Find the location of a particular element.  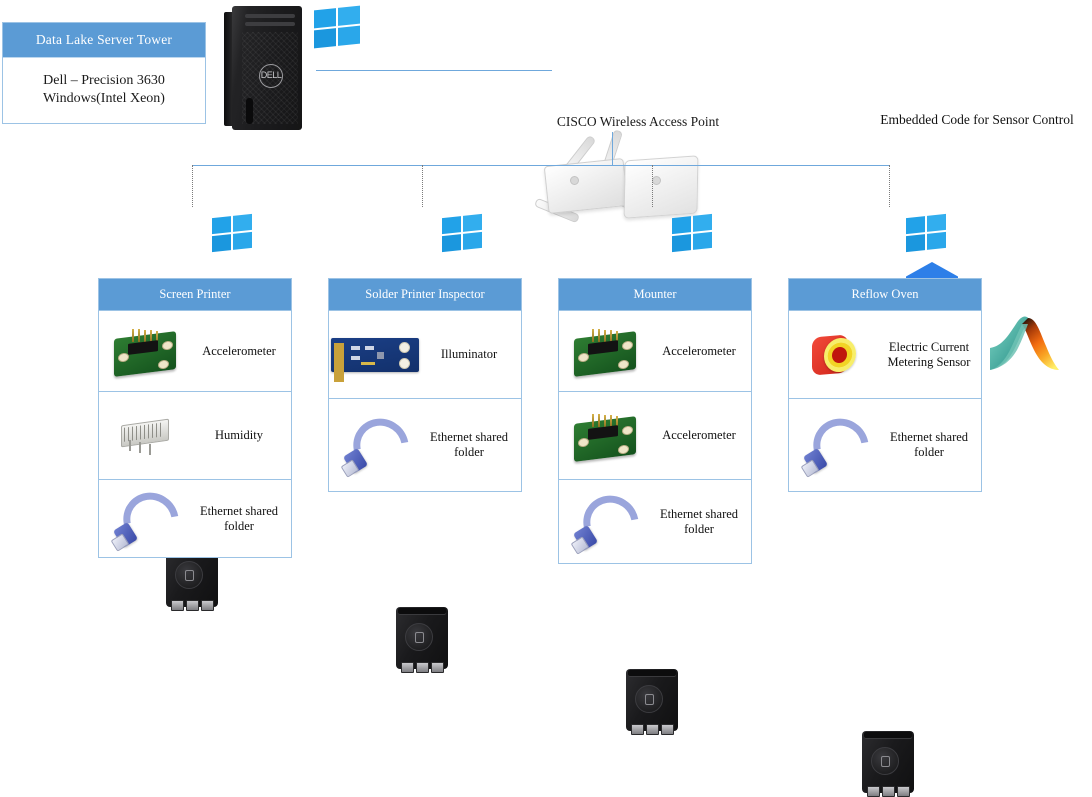

matlab-logo-icon is located at coordinates (1024, 343).